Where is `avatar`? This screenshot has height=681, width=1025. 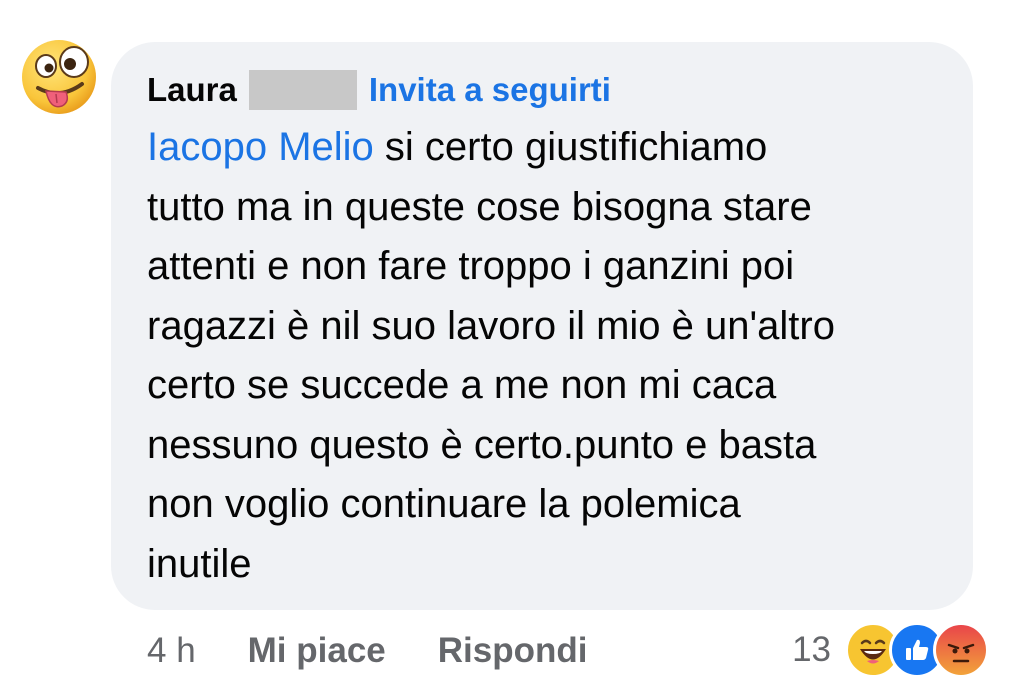
avatar is located at coordinates (59, 77).